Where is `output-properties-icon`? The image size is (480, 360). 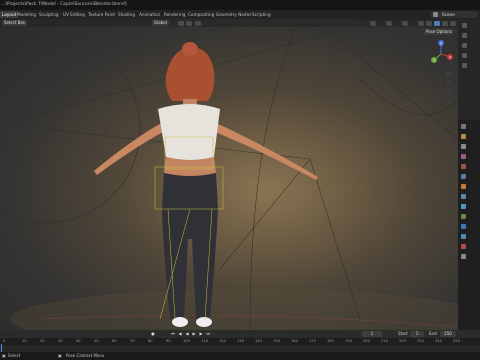
output-properties-icon is located at coordinates (463, 146).